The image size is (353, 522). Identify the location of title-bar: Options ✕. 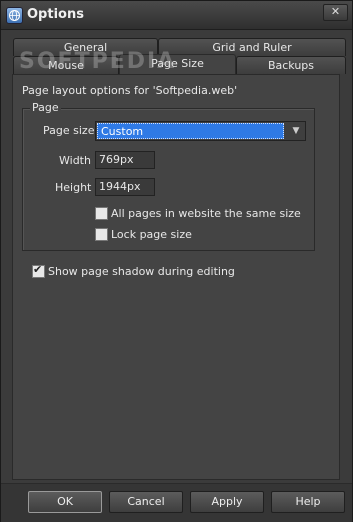
(176, 15).